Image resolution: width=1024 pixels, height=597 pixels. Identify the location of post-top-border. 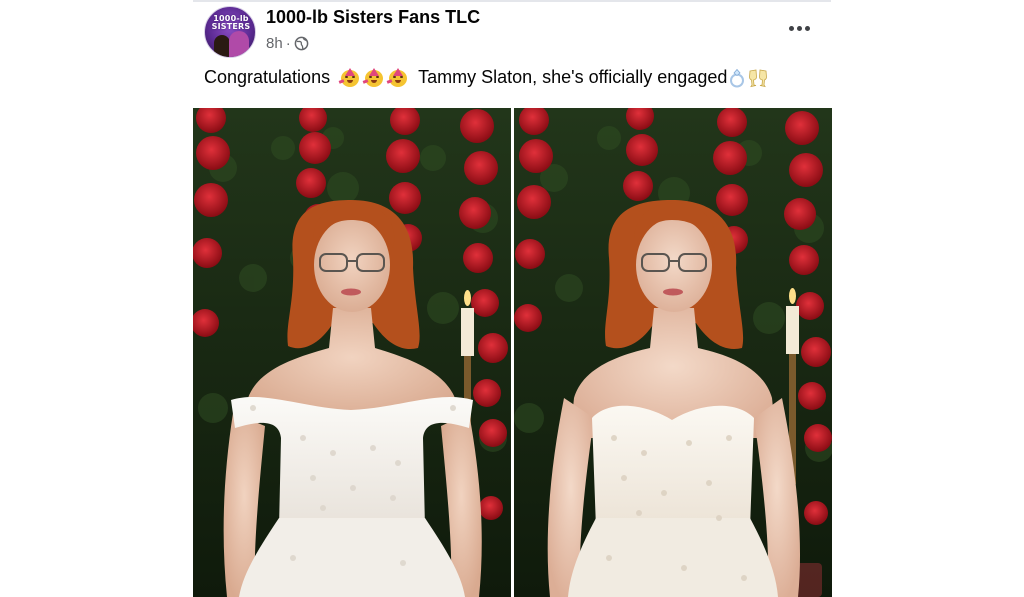
(512, 1).